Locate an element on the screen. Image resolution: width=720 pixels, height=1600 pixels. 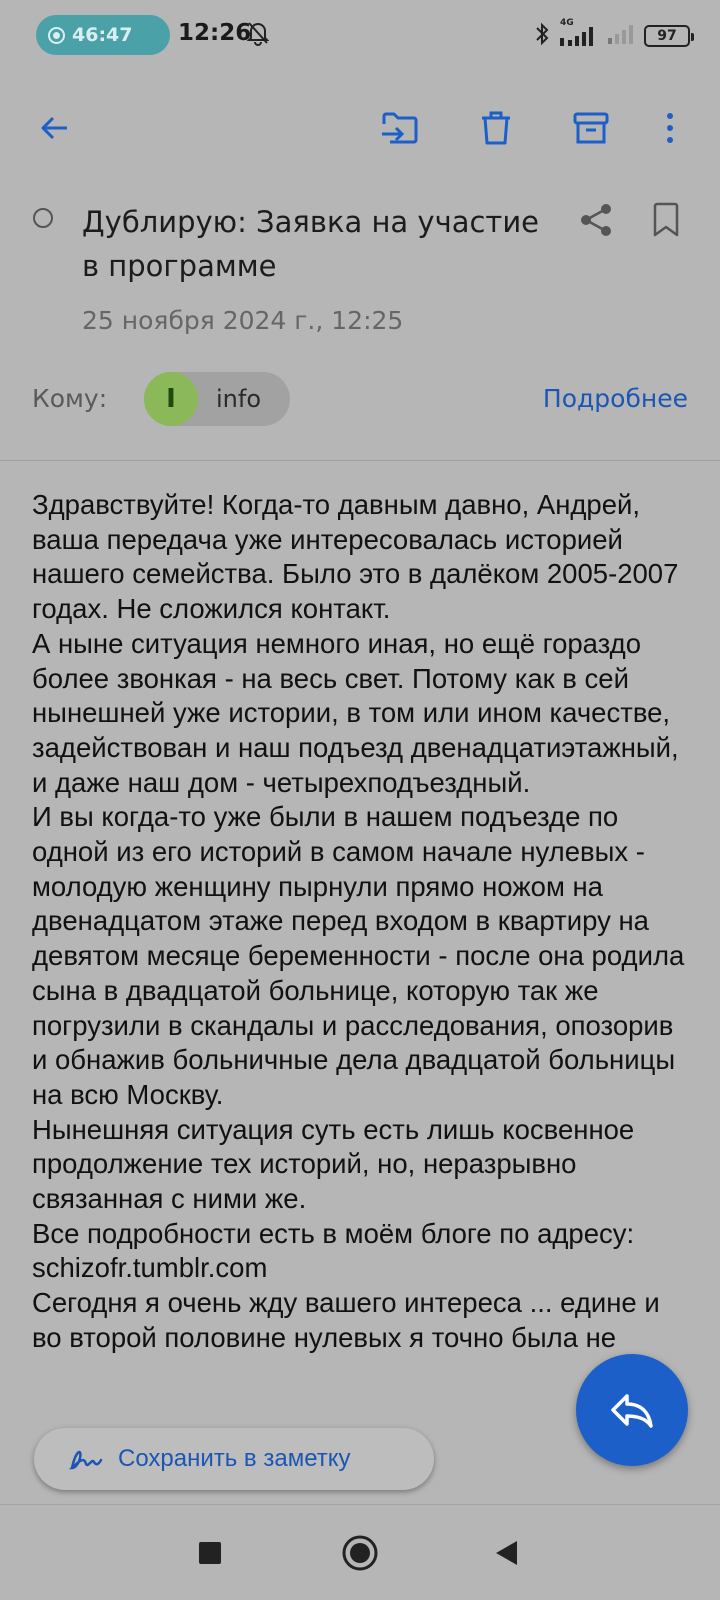
signal-4g-icon: 4G is located at coordinates (578, 33).